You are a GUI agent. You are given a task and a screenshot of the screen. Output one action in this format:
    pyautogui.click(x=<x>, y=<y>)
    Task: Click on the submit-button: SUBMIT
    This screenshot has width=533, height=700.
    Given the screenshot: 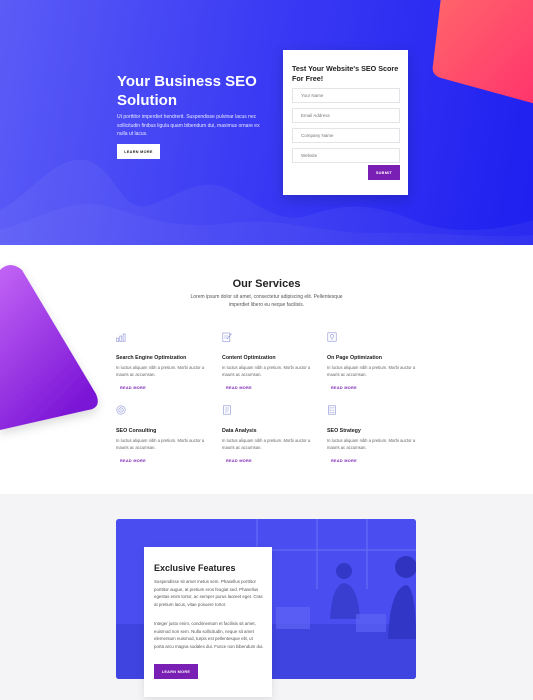 What is the action you would take?
    pyautogui.click(x=384, y=172)
    